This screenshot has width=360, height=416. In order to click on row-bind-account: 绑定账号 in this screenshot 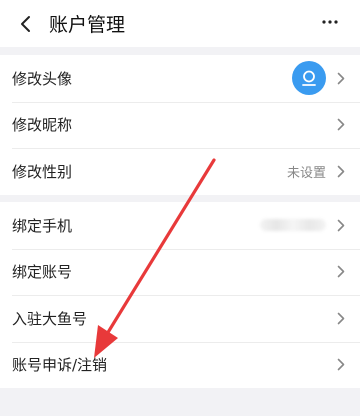, I will do `click(180, 272)`.